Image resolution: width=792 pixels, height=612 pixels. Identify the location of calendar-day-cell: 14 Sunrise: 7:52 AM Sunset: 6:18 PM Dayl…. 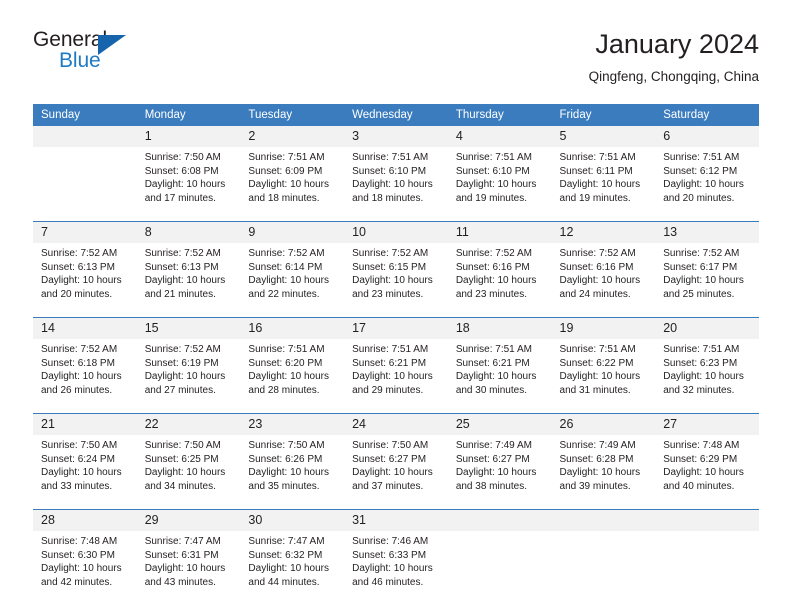
(85, 365).